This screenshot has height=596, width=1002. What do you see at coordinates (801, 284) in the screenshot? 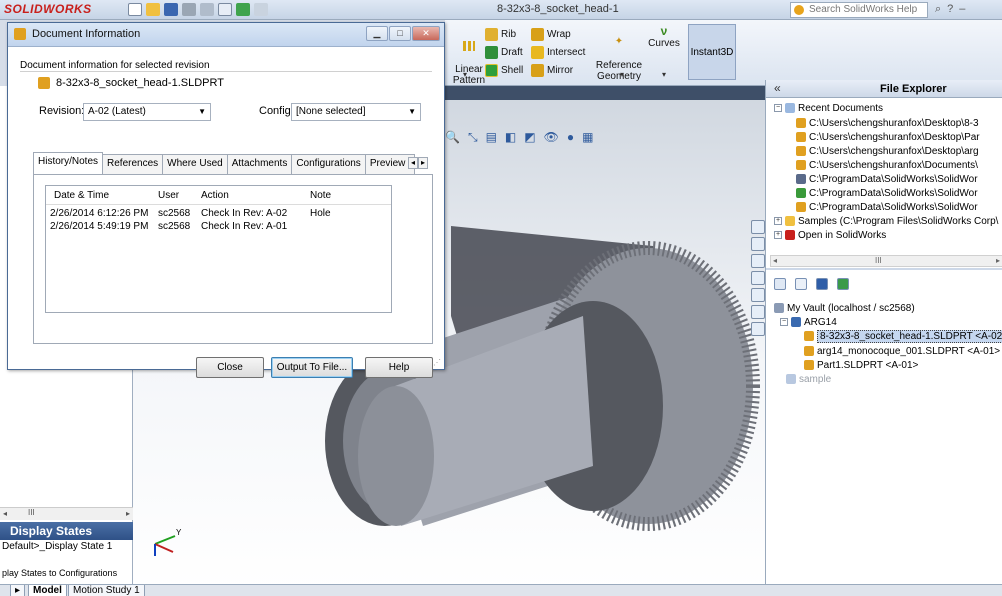
I see `vault-help-icon` at bounding box center [801, 284].